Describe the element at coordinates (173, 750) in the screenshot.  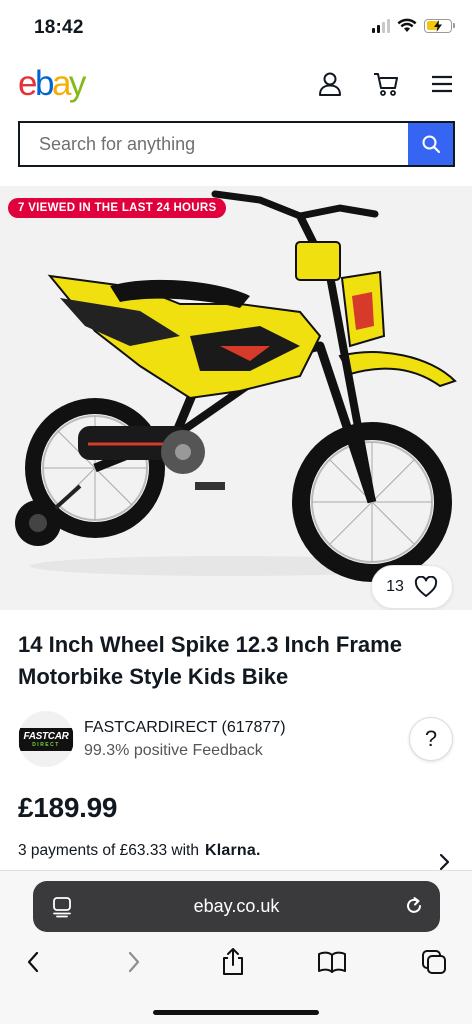
I see `seller-feedback: 99.3% positive Feedback` at that location.